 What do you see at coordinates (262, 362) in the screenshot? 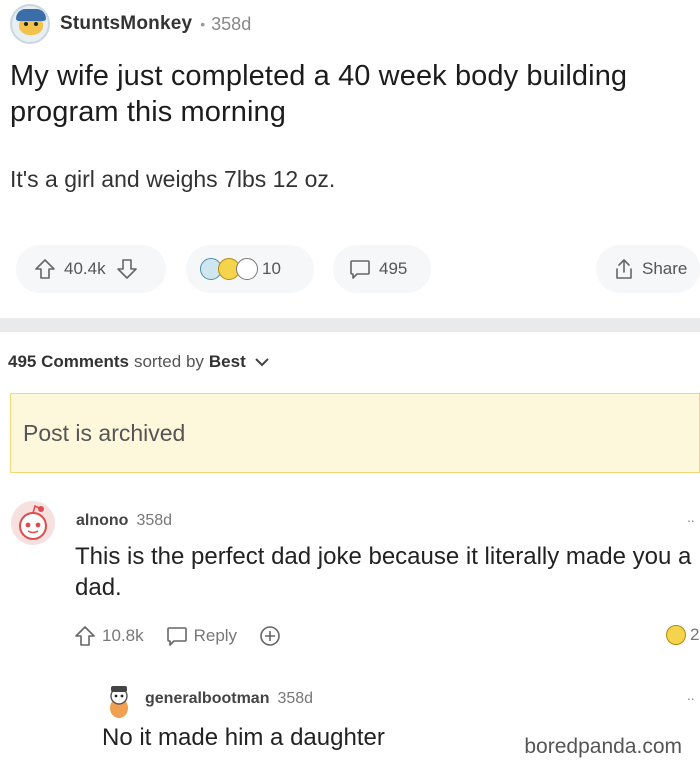
I see `chevron-down-icon` at bounding box center [262, 362].